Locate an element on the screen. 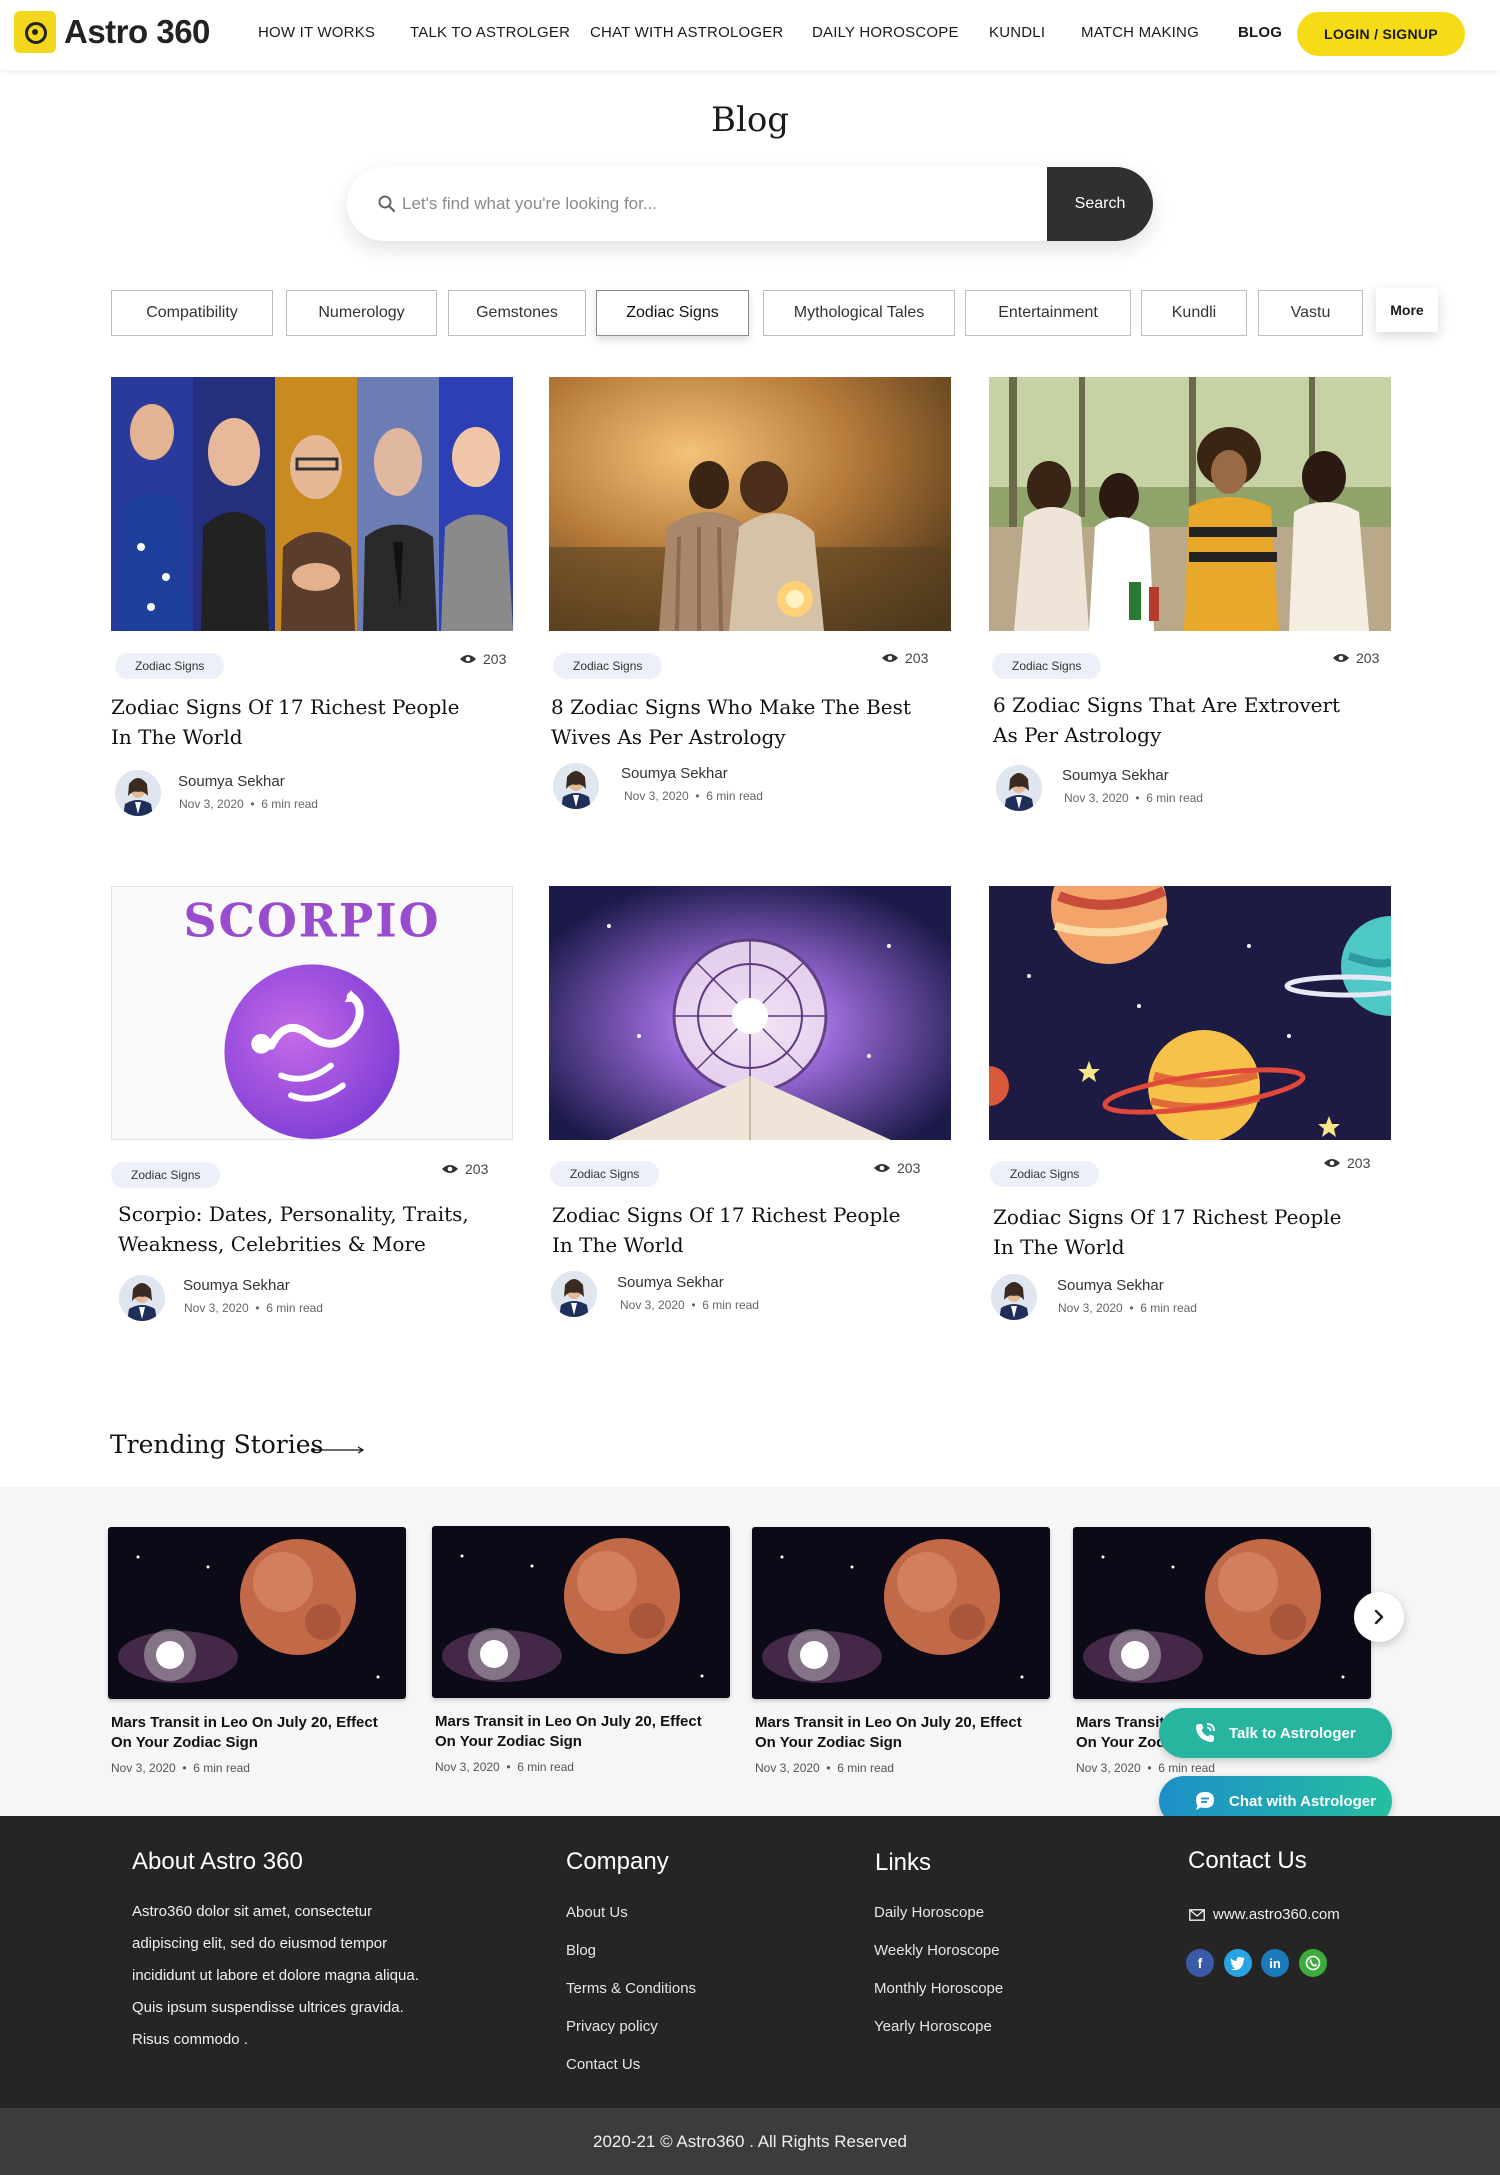 Image resolution: width=1500 pixels, height=2175 pixels. footer-email: www.astro360.com is located at coordinates (1264, 1914).